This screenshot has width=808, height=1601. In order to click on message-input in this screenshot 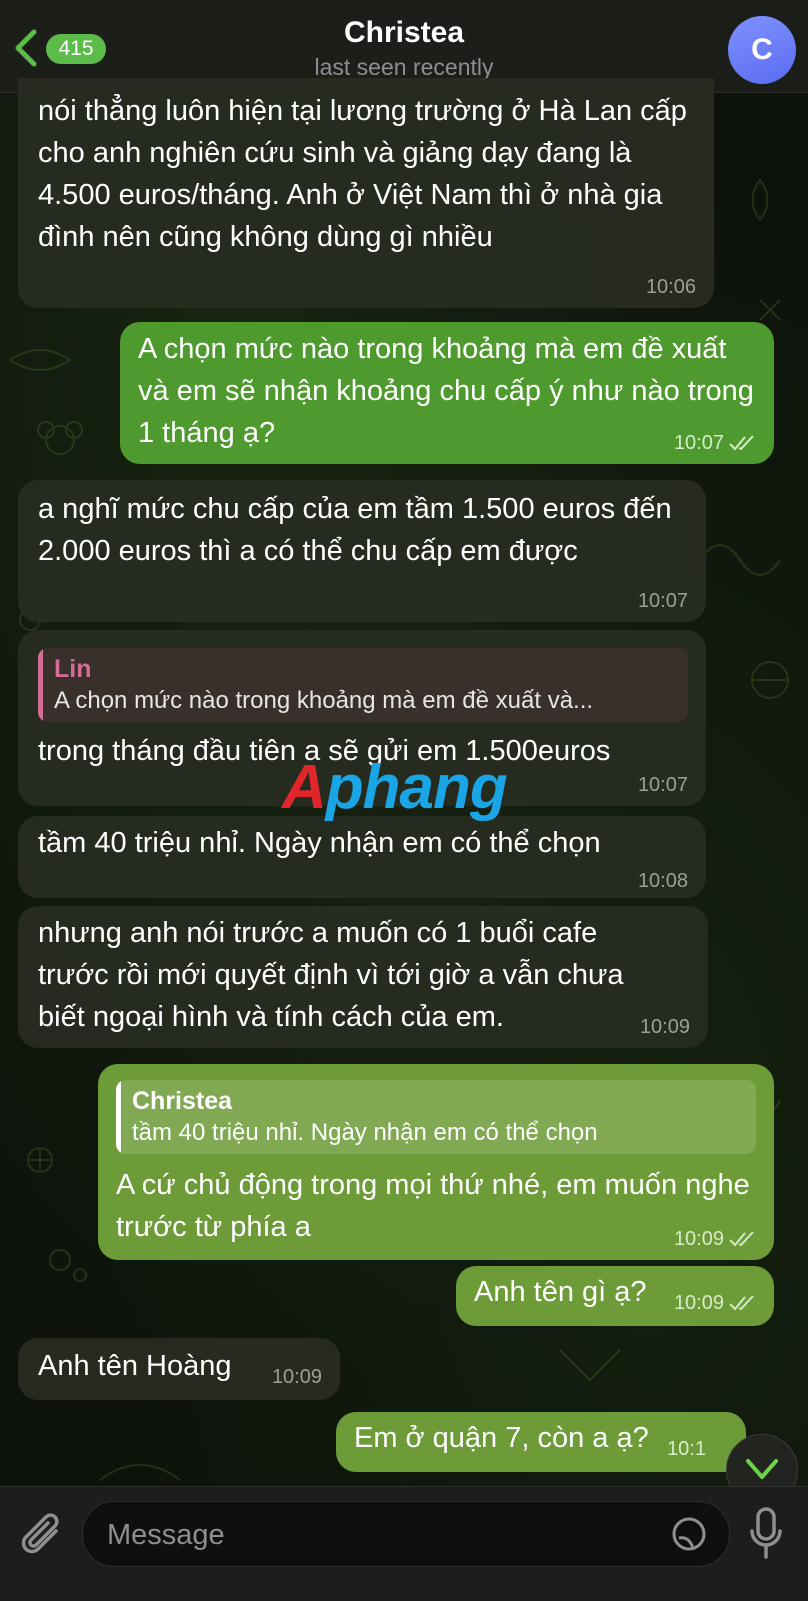, I will do `click(377, 1535)`.